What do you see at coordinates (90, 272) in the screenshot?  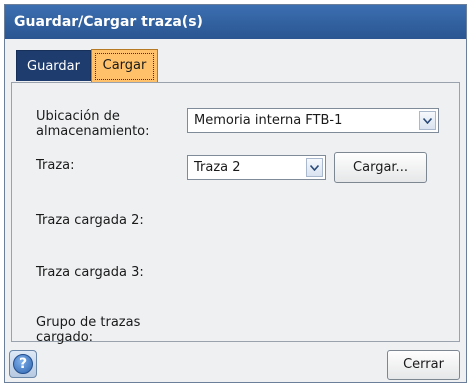 I see `loaded-trace-3-label: Traza cargada 3:` at bounding box center [90, 272].